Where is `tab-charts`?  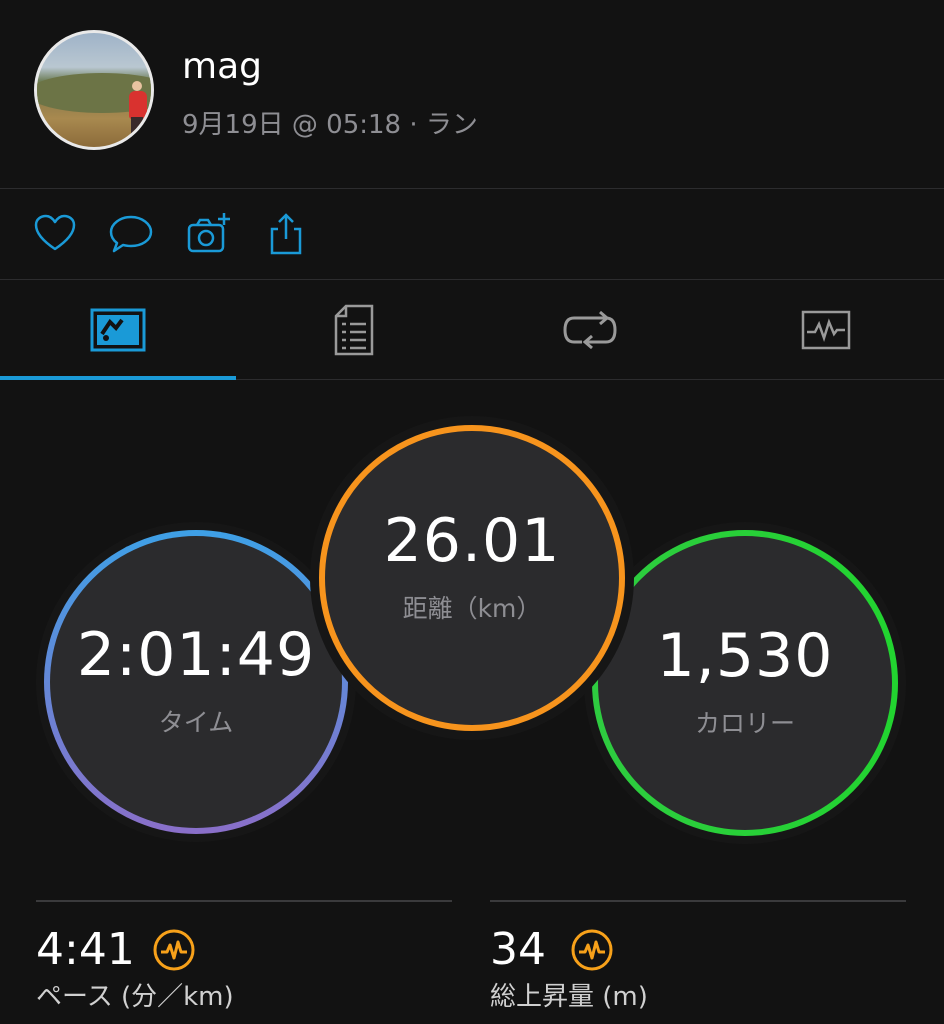
tab-charts is located at coordinates (826, 330).